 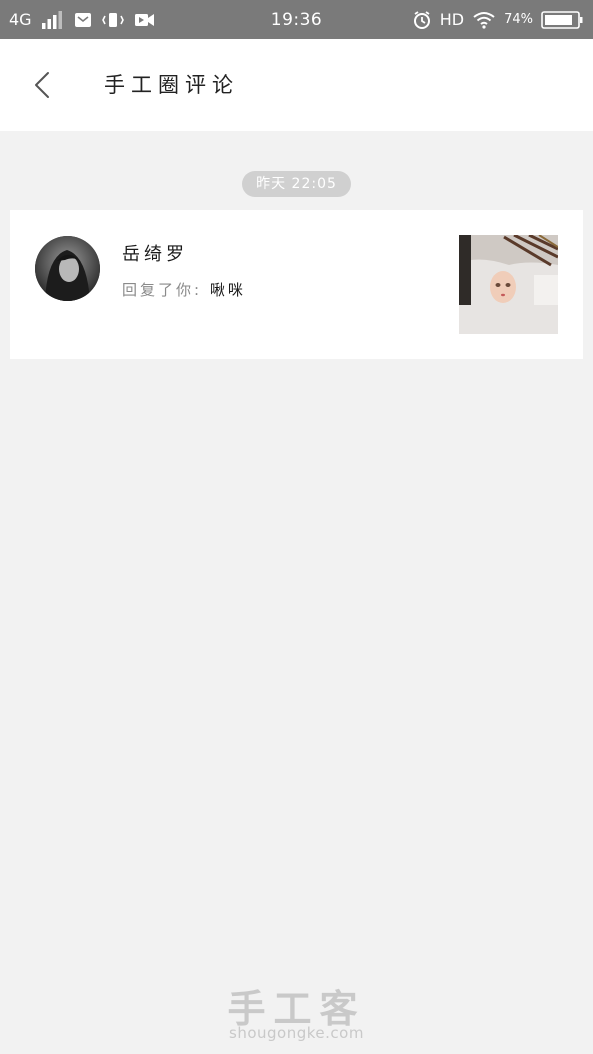 I want to click on avatar-image, so click(x=67, y=268).